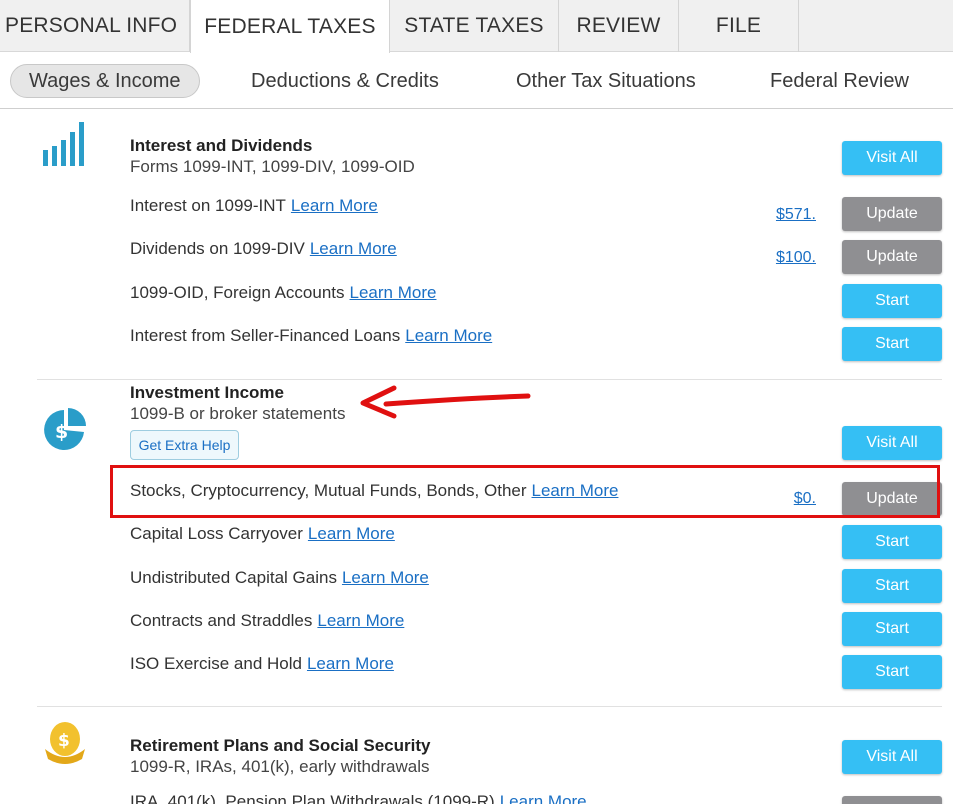 This screenshot has width=953, height=804. I want to click on section-subtitle-investment: 1099-B or broker statements, so click(238, 413).